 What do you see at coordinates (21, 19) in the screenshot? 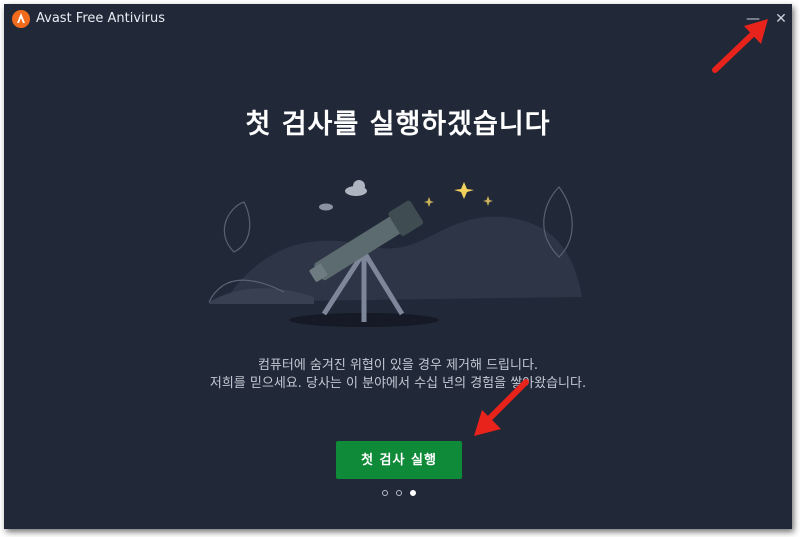
I see `avast-logo-icon` at bounding box center [21, 19].